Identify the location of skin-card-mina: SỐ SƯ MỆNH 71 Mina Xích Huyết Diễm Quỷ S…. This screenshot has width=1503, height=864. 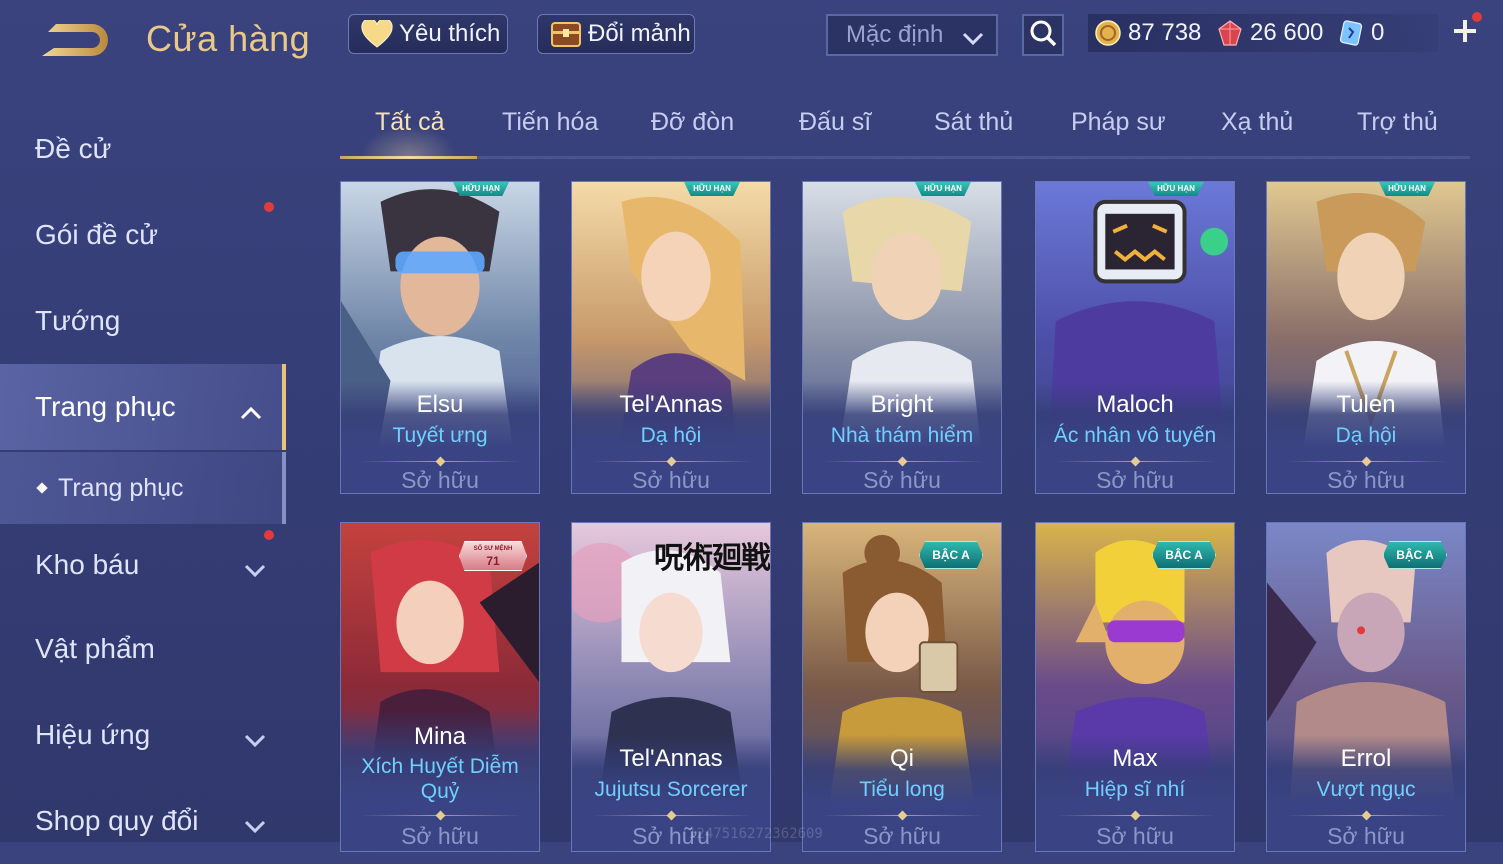
(440, 687).